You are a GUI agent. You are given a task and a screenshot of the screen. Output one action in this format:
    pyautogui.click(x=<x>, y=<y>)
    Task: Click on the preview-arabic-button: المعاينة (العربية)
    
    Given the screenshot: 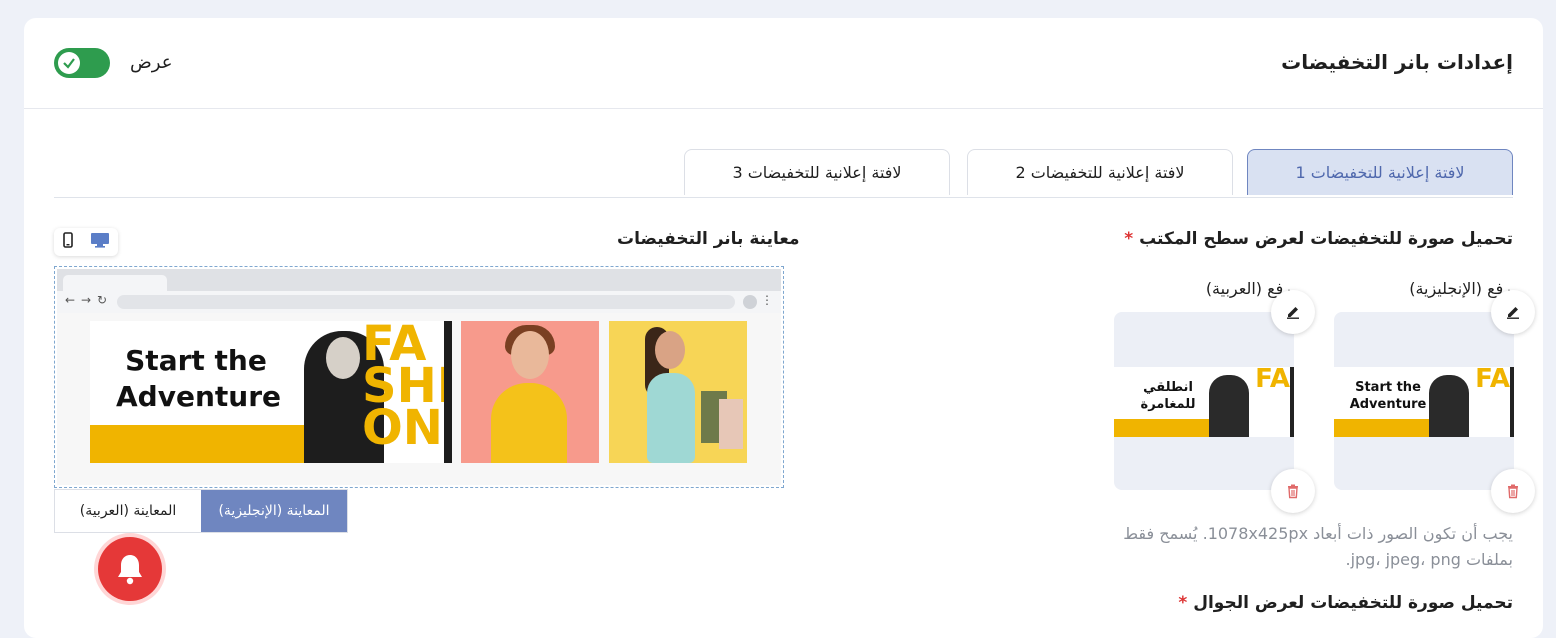 What is the action you would take?
    pyautogui.click(x=128, y=511)
    